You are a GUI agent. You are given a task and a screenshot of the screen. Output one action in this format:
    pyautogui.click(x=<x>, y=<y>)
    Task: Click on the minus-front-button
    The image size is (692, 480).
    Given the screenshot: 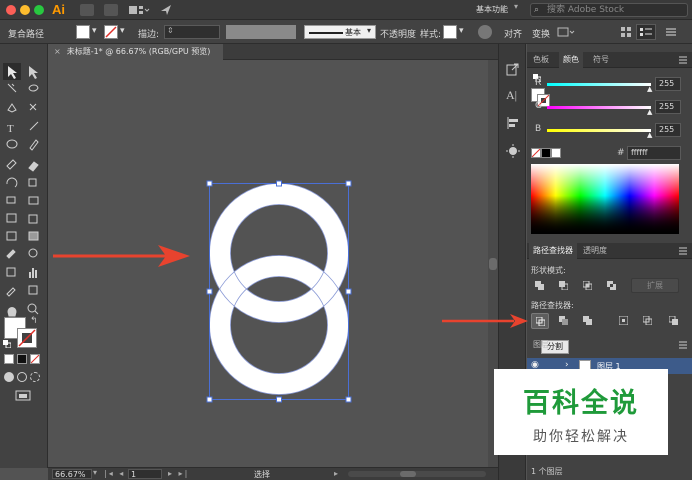 What is the action you would take?
    pyautogui.click(x=564, y=286)
    